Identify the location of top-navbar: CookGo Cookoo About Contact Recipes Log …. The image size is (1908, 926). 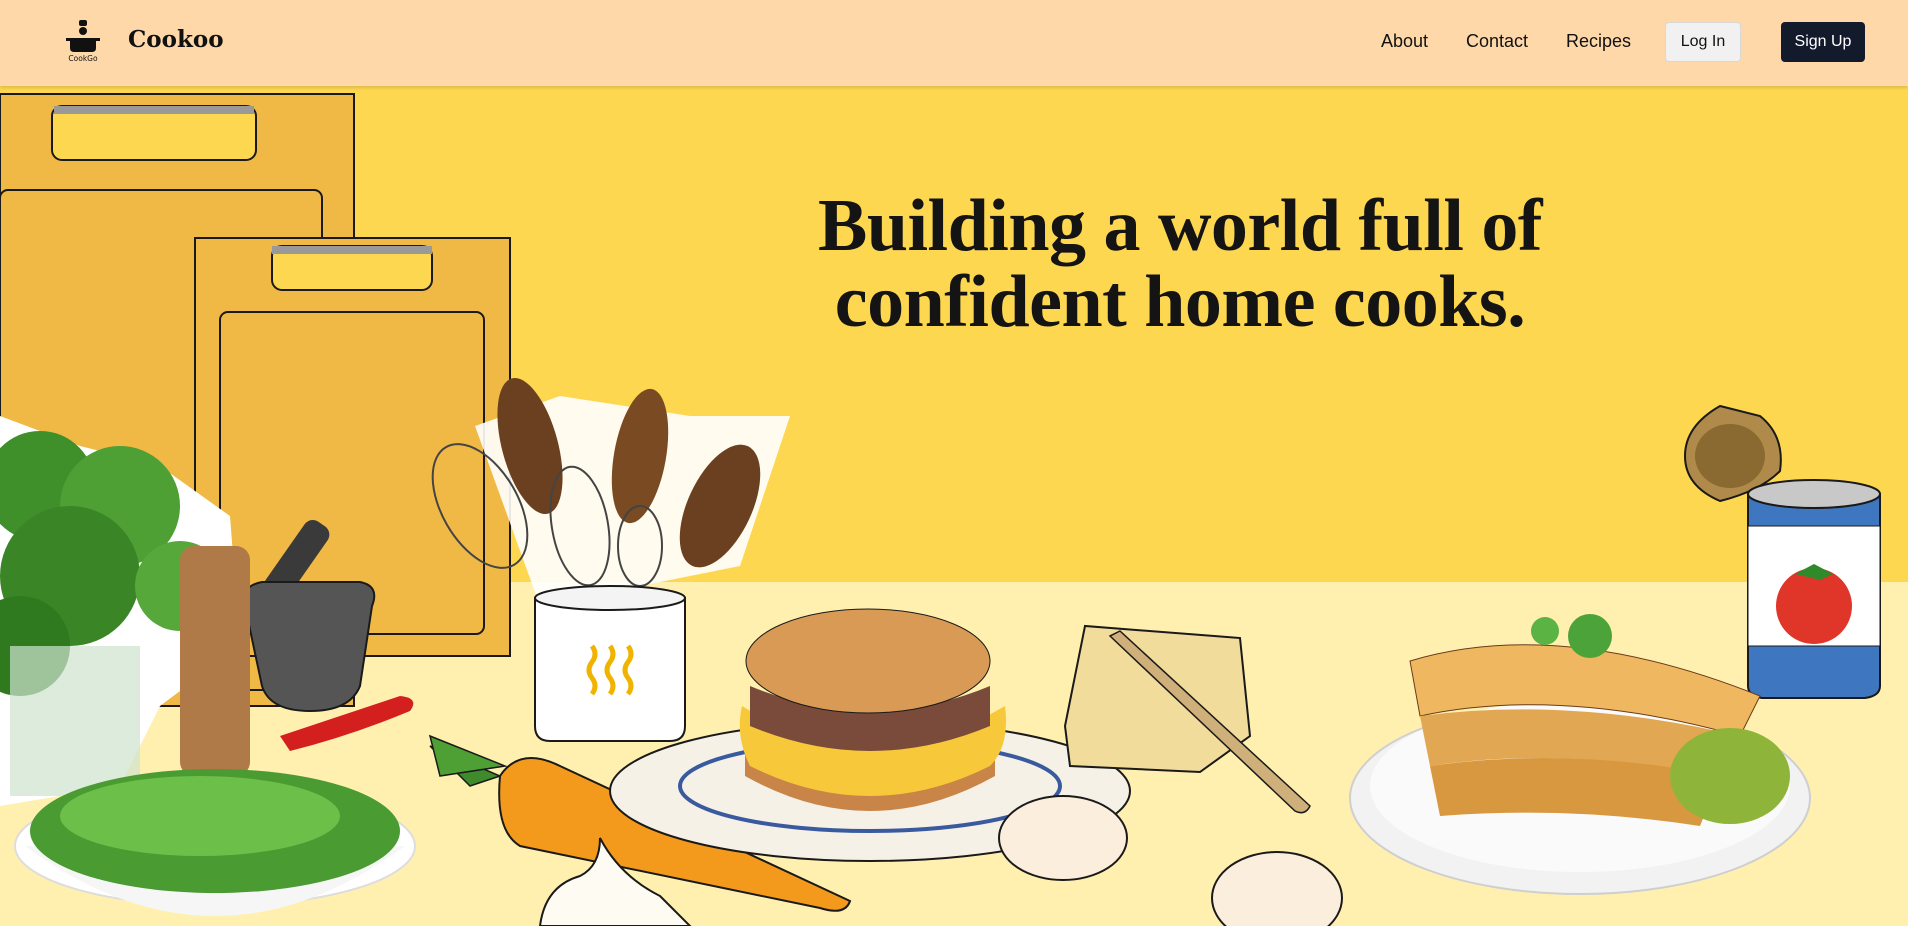
(954, 43).